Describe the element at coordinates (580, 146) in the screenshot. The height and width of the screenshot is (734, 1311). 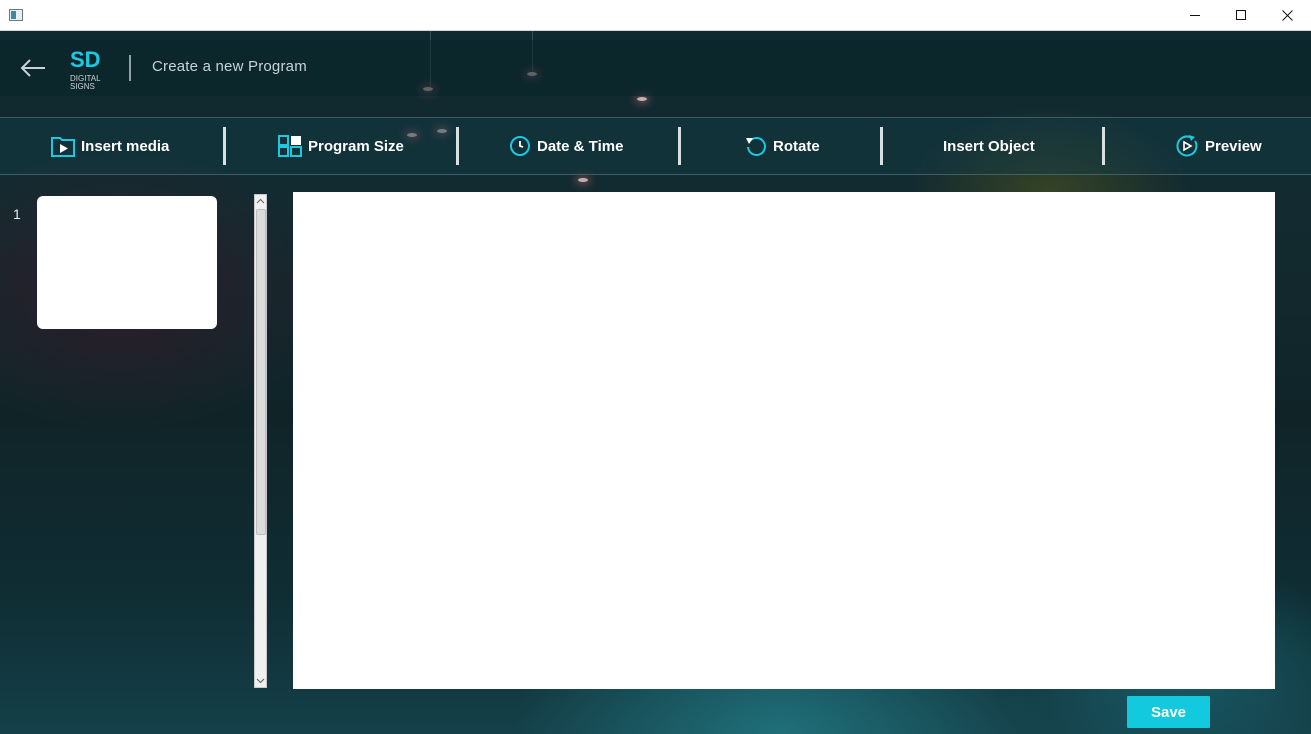
I see `date-time-label: Date & Time` at that location.